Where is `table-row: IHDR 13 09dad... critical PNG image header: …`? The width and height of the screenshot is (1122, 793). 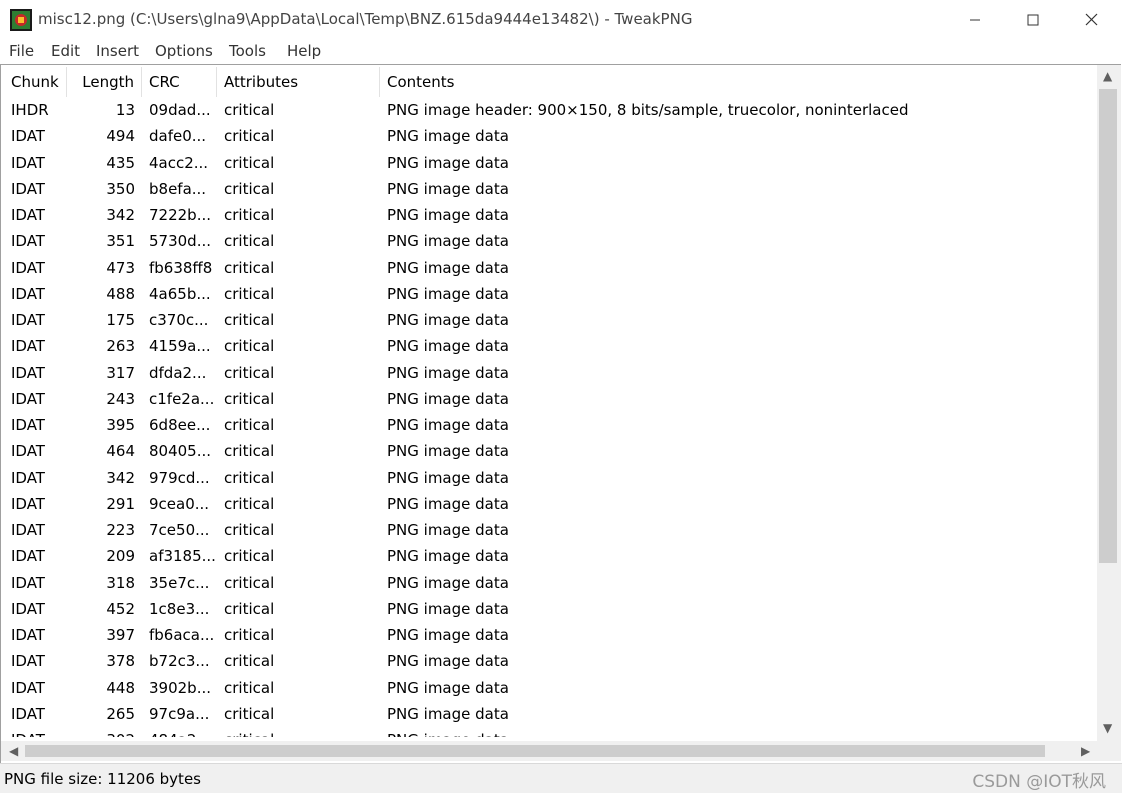 table-row: IHDR 13 09dad... critical PNG image header: … is located at coordinates (549, 110).